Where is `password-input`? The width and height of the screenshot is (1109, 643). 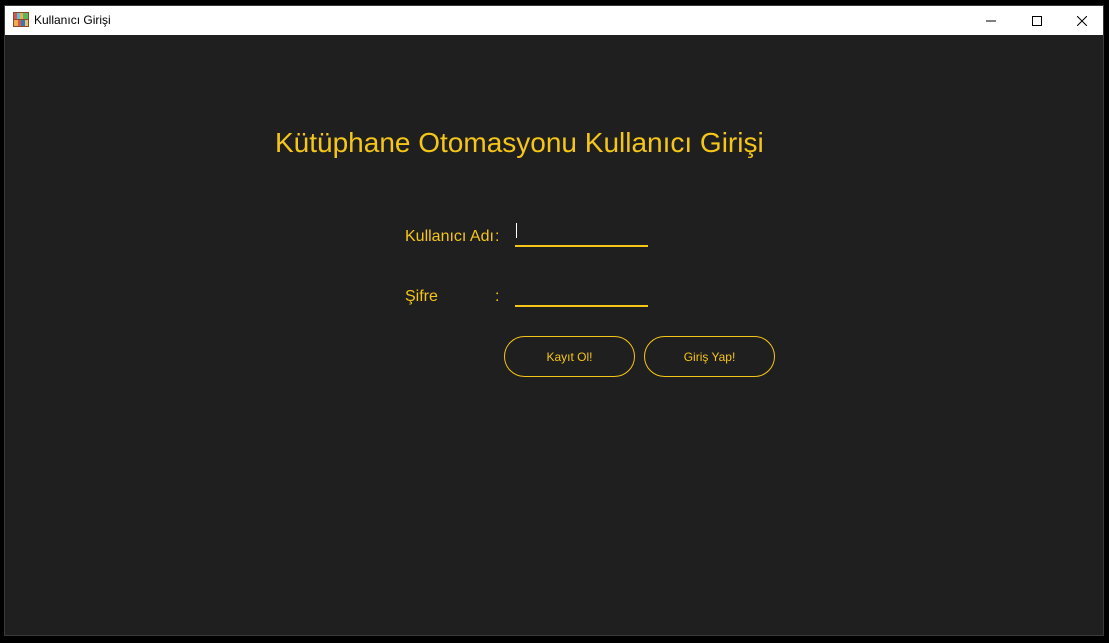 password-input is located at coordinates (581, 296).